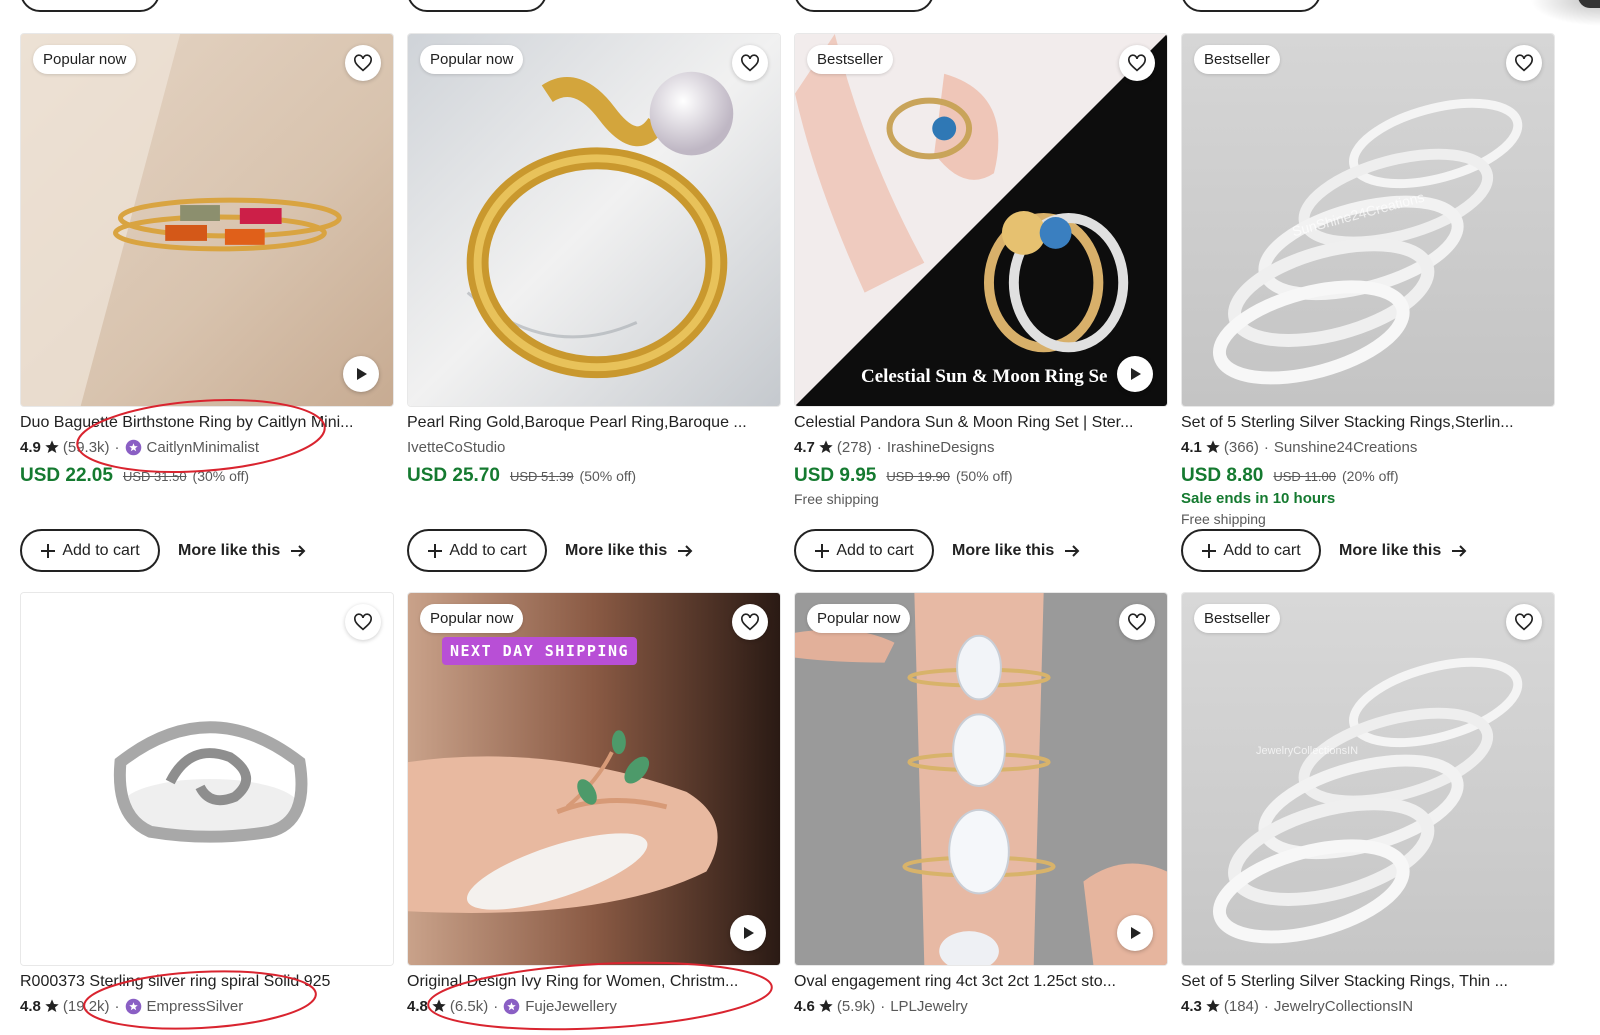 This screenshot has height=1035, width=1600. What do you see at coordinates (453, 475) in the screenshot?
I see `sale-price: USD 25.70` at bounding box center [453, 475].